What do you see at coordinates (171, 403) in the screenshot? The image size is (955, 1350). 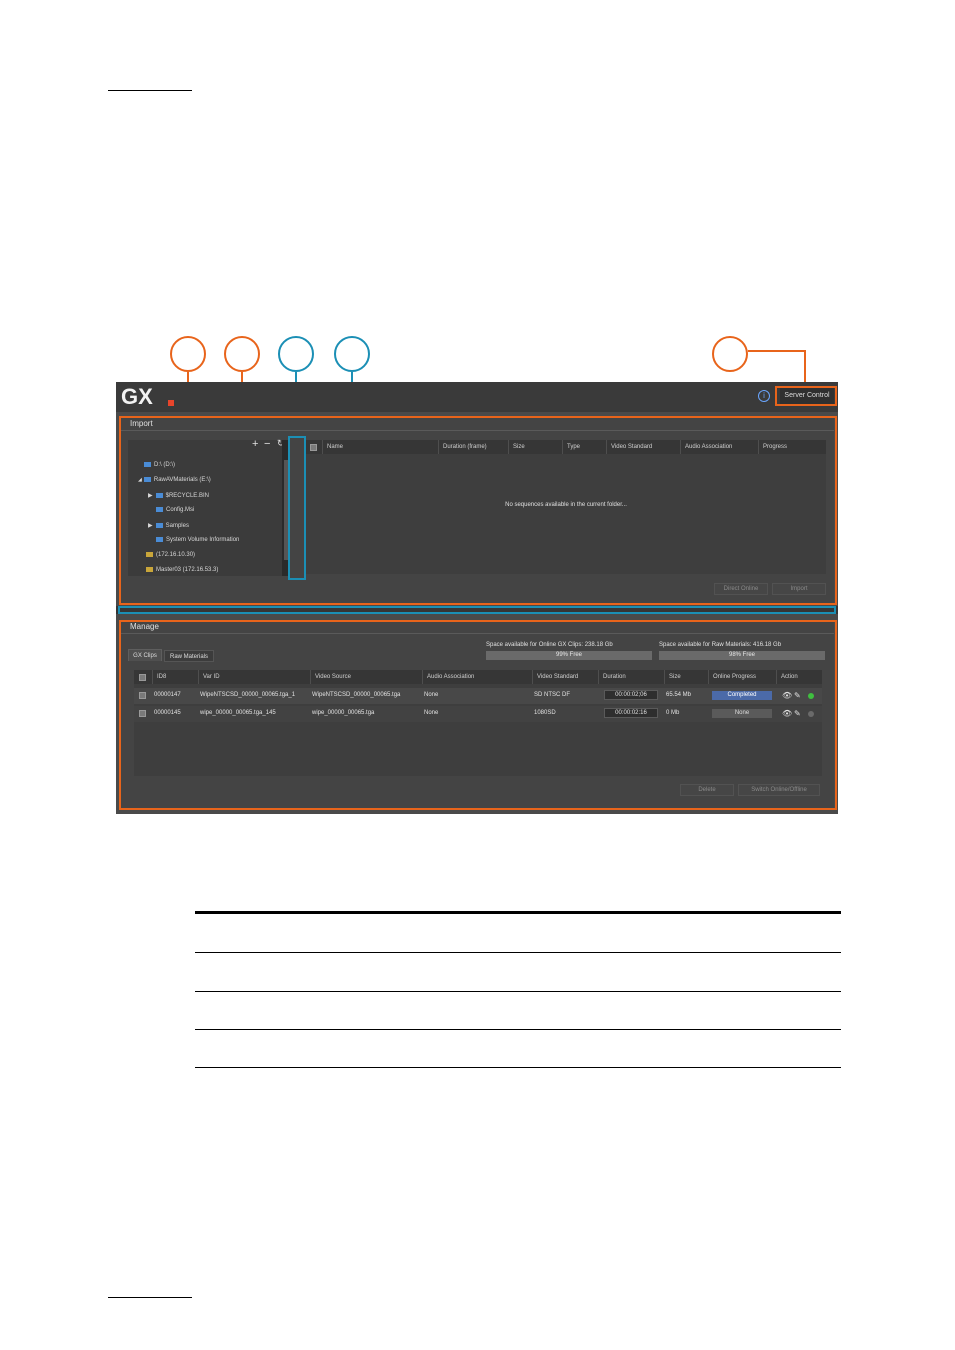 I see `logo-dot` at bounding box center [171, 403].